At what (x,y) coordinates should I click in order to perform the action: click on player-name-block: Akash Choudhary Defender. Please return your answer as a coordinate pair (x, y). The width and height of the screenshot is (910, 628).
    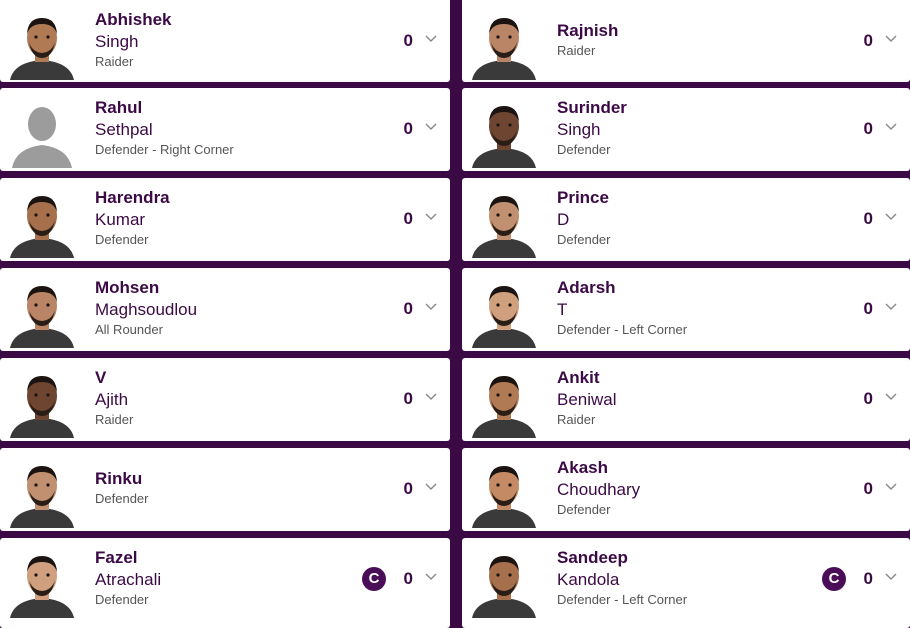
    Looking at the image, I should click on (598, 488).